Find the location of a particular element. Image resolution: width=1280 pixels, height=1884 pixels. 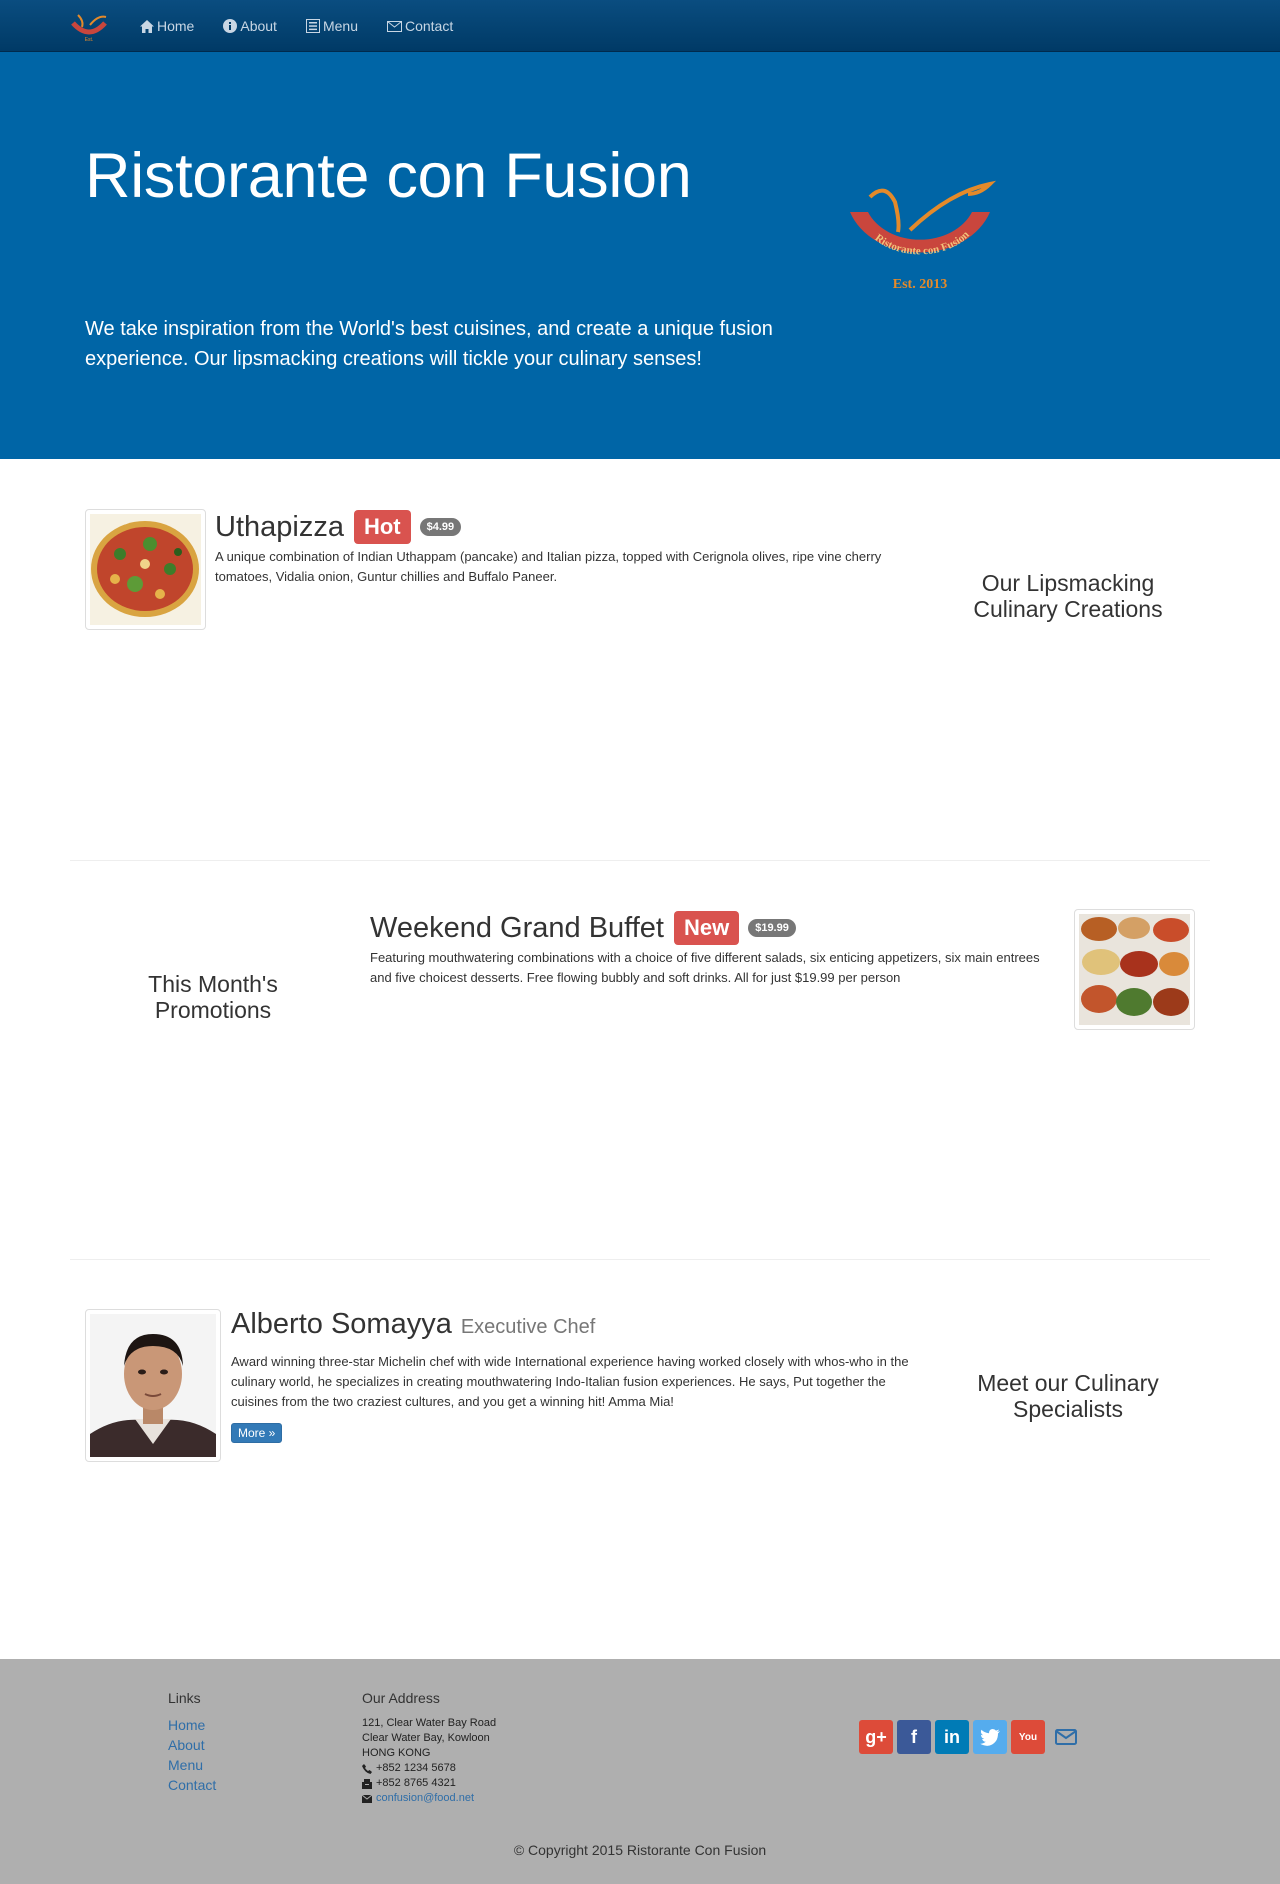

address-line: Clear Water Bay, Kowloon is located at coordinates (426, 1738).